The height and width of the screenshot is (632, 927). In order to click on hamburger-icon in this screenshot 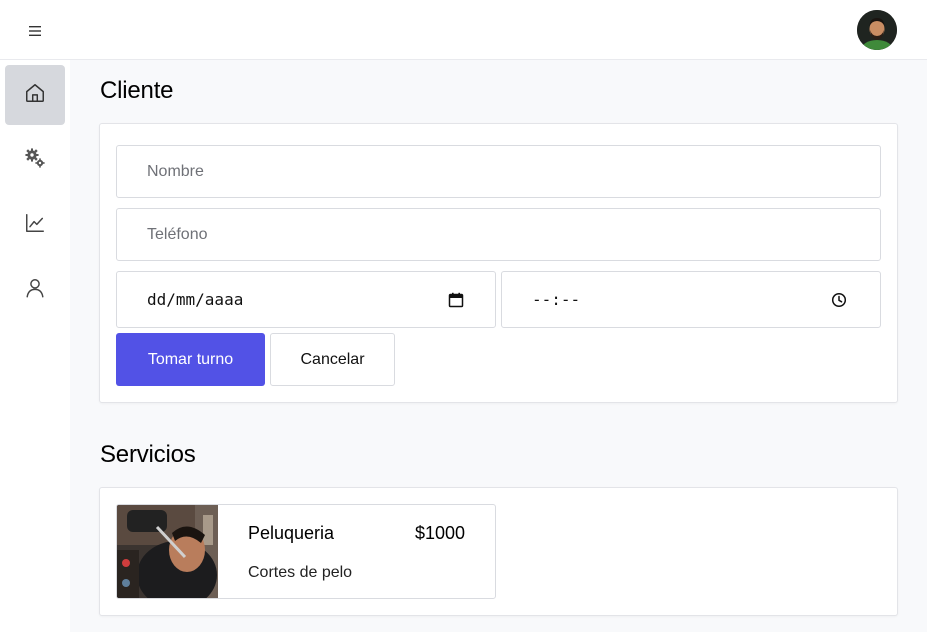, I will do `click(35, 31)`.